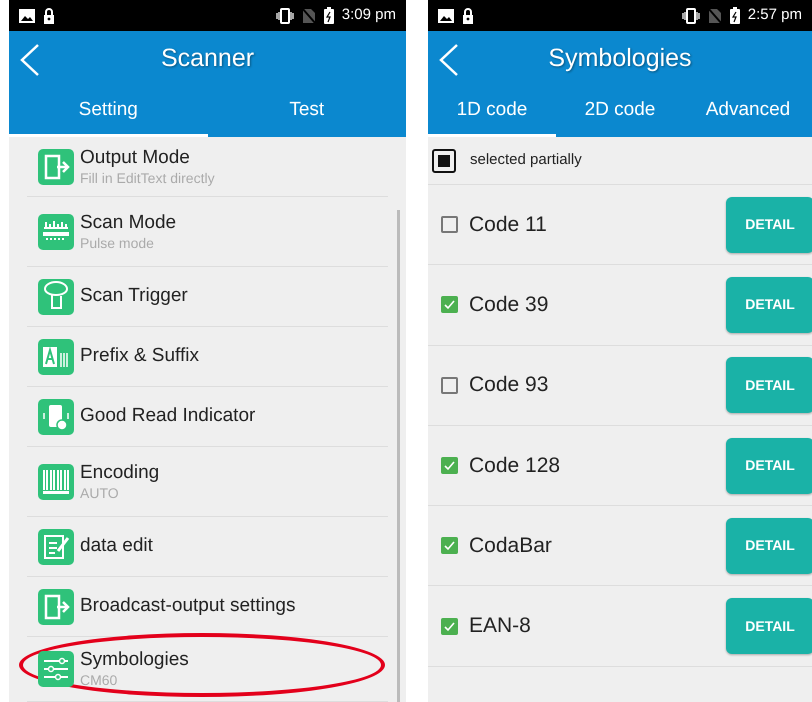  I want to click on item-title: Broadcast-output settings, so click(188, 606).